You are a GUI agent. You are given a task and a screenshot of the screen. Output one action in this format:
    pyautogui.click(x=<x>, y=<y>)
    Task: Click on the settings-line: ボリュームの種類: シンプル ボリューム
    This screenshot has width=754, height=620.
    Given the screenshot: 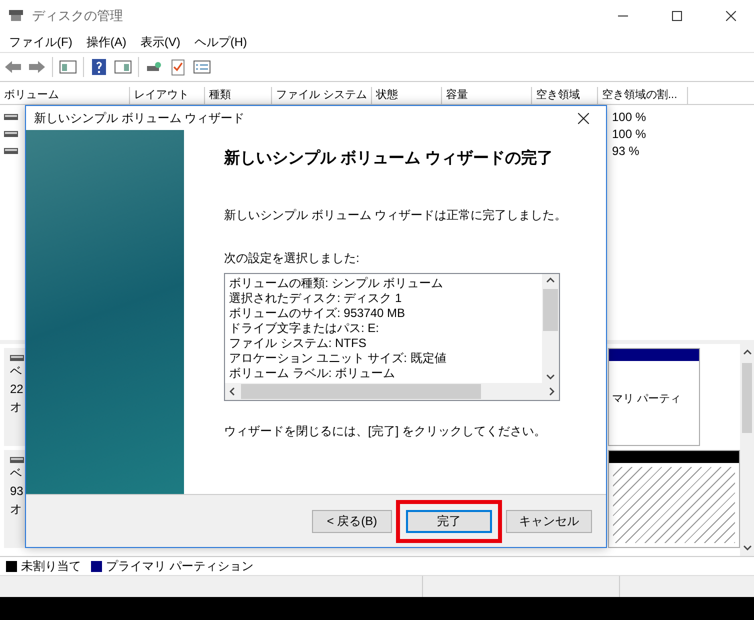 What is the action you would take?
    pyautogui.click(x=336, y=283)
    